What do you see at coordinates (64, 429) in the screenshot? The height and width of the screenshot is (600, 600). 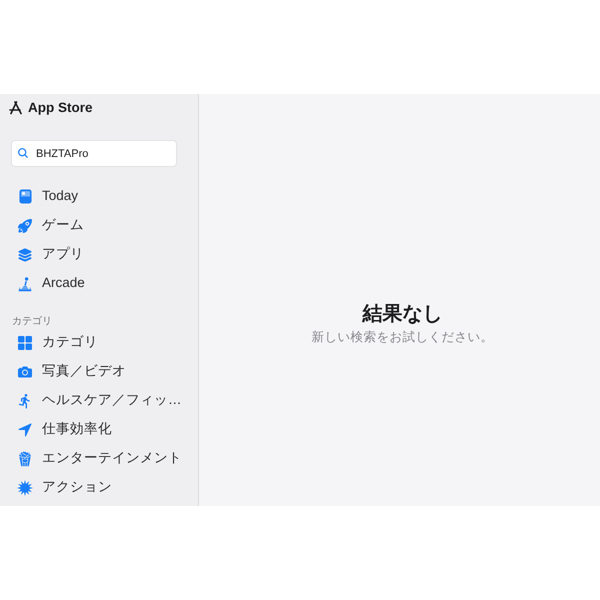 I see `sidebar-item: 仕事効率化` at bounding box center [64, 429].